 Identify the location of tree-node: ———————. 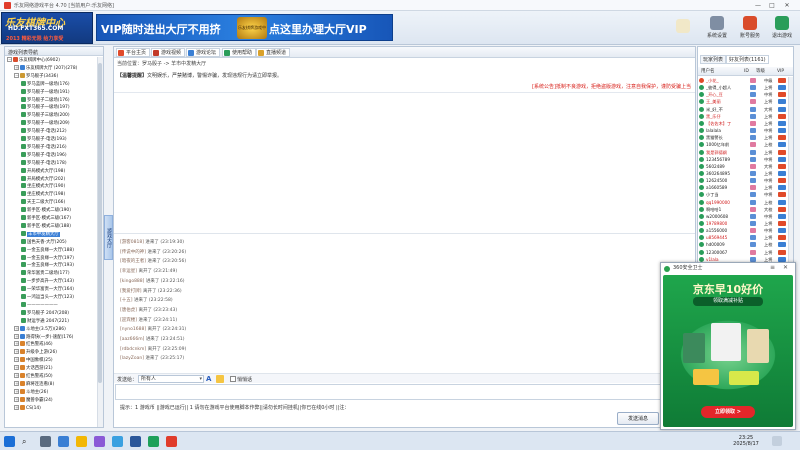
(39, 305).